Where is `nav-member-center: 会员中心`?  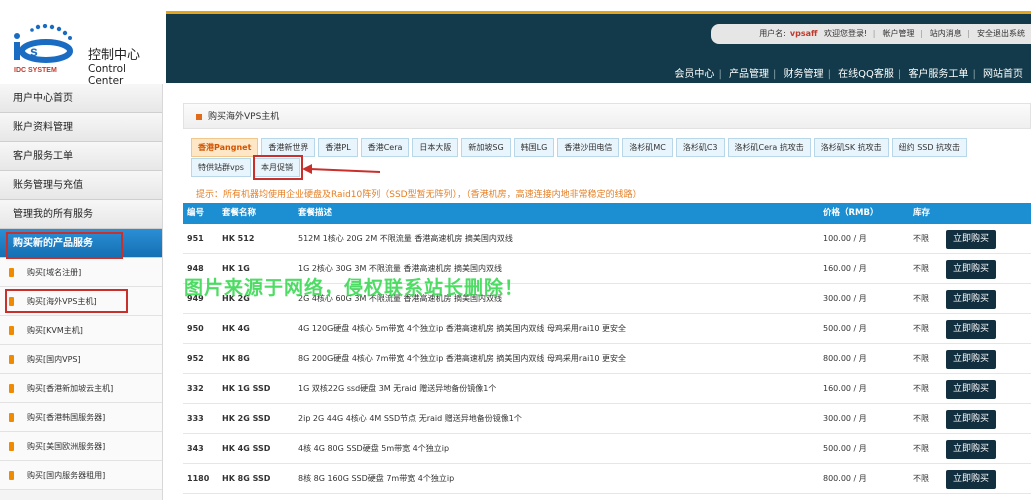 nav-member-center: 会员中心 is located at coordinates (694, 74).